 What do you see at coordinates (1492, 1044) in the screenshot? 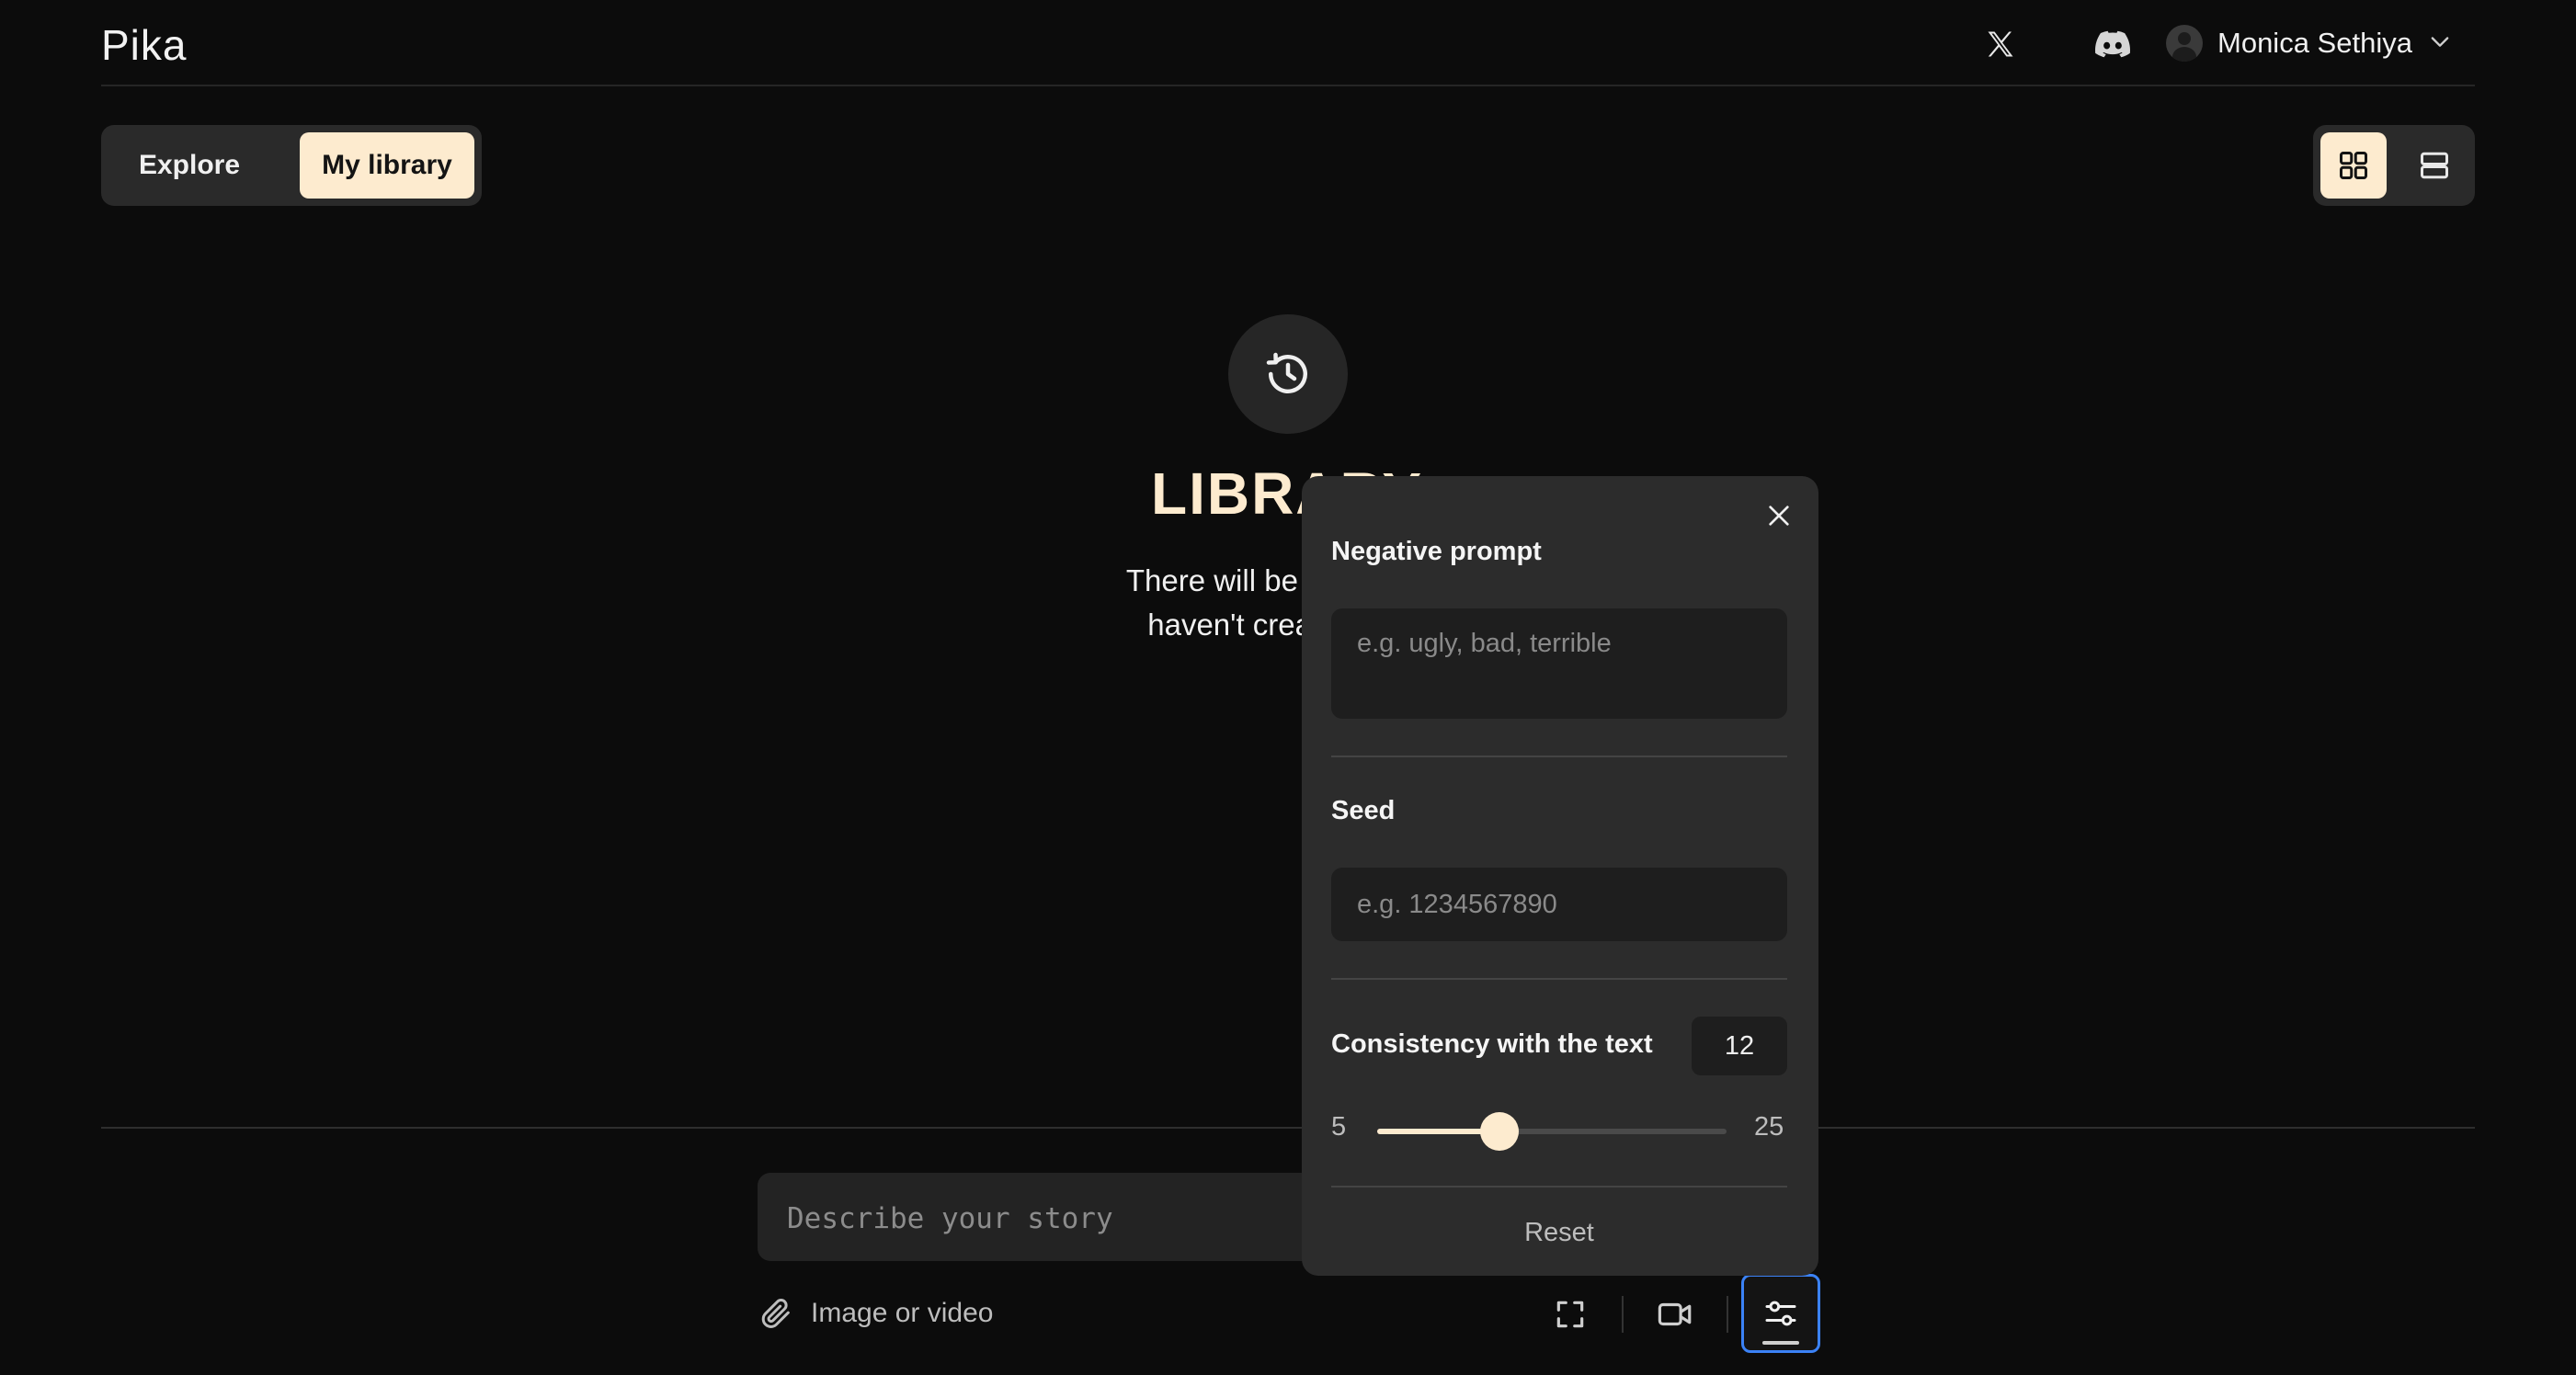
I see `consistency-label: Consistency with the text` at bounding box center [1492, 1044].